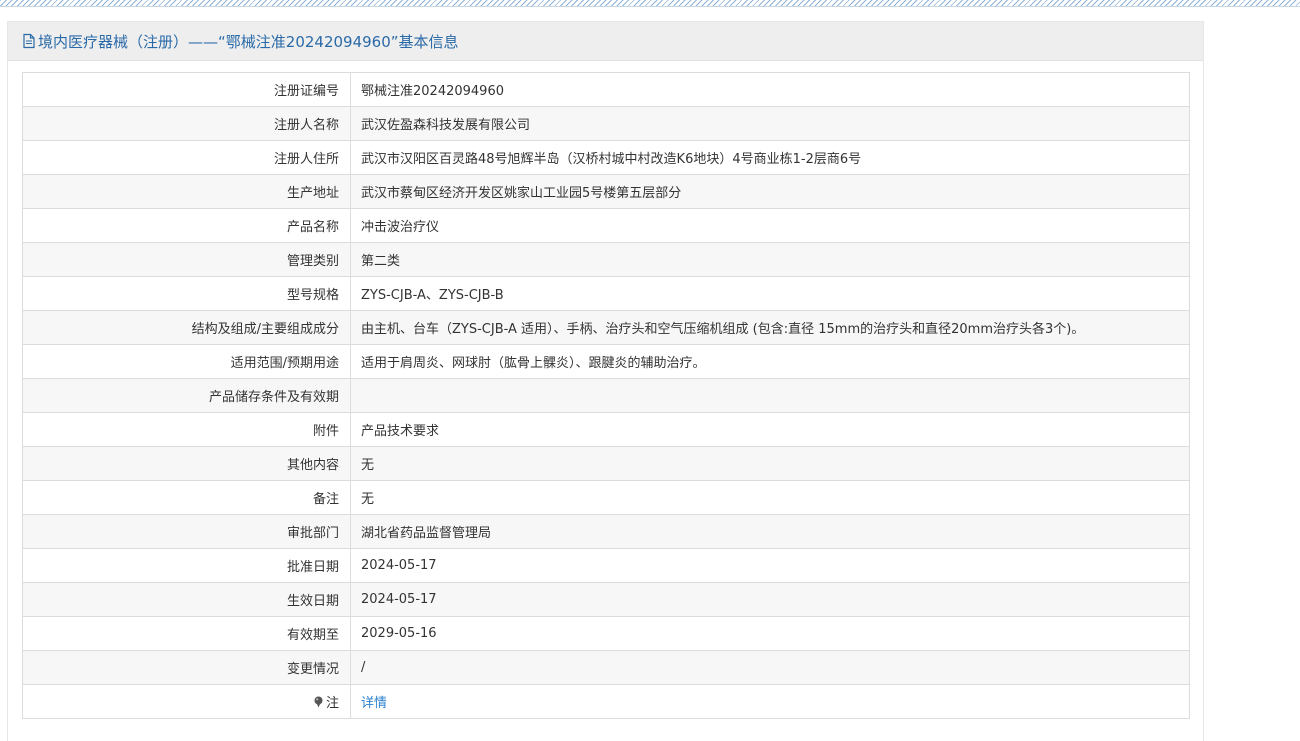 Image resolution: width=1300 pixels, height=741 pixels. What do you see at coordinates (186, 361) in the screenshot?
I see `field-label: 适用范围/预期用途` at bounding box center [186, 361].